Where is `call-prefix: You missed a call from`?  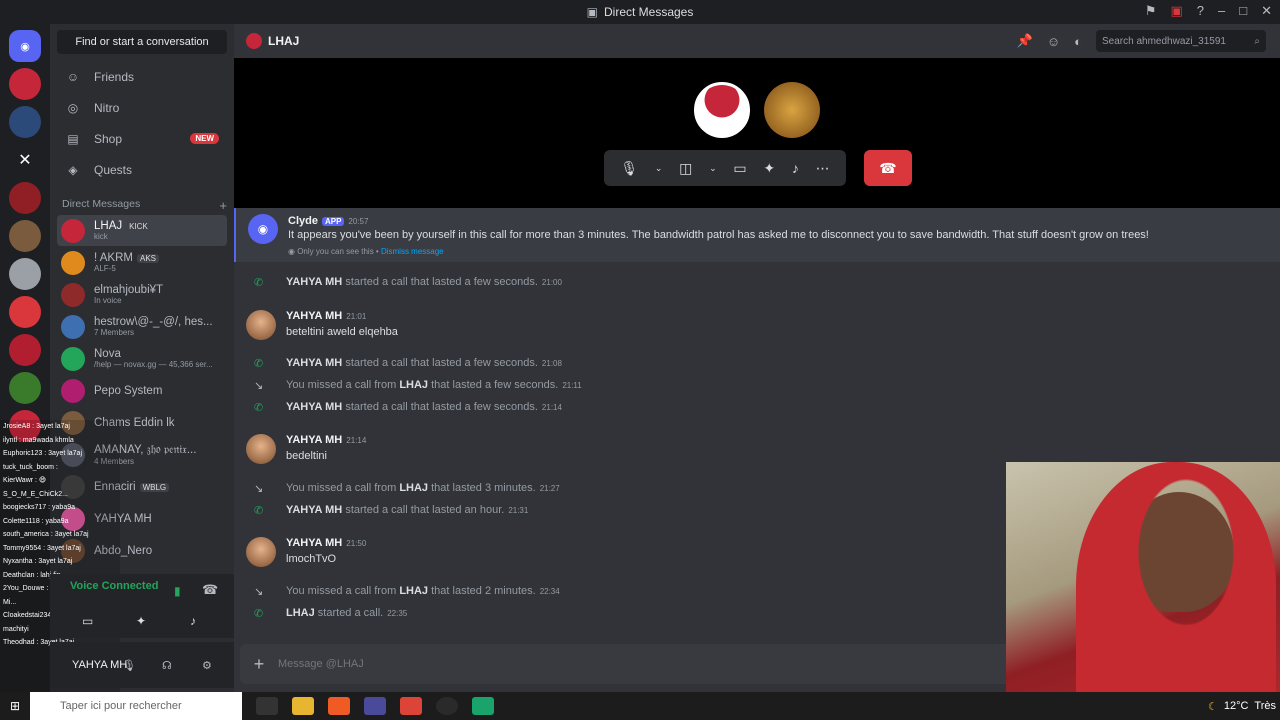 call-prefix: You missed a call from is located at coordinates (341, 488).